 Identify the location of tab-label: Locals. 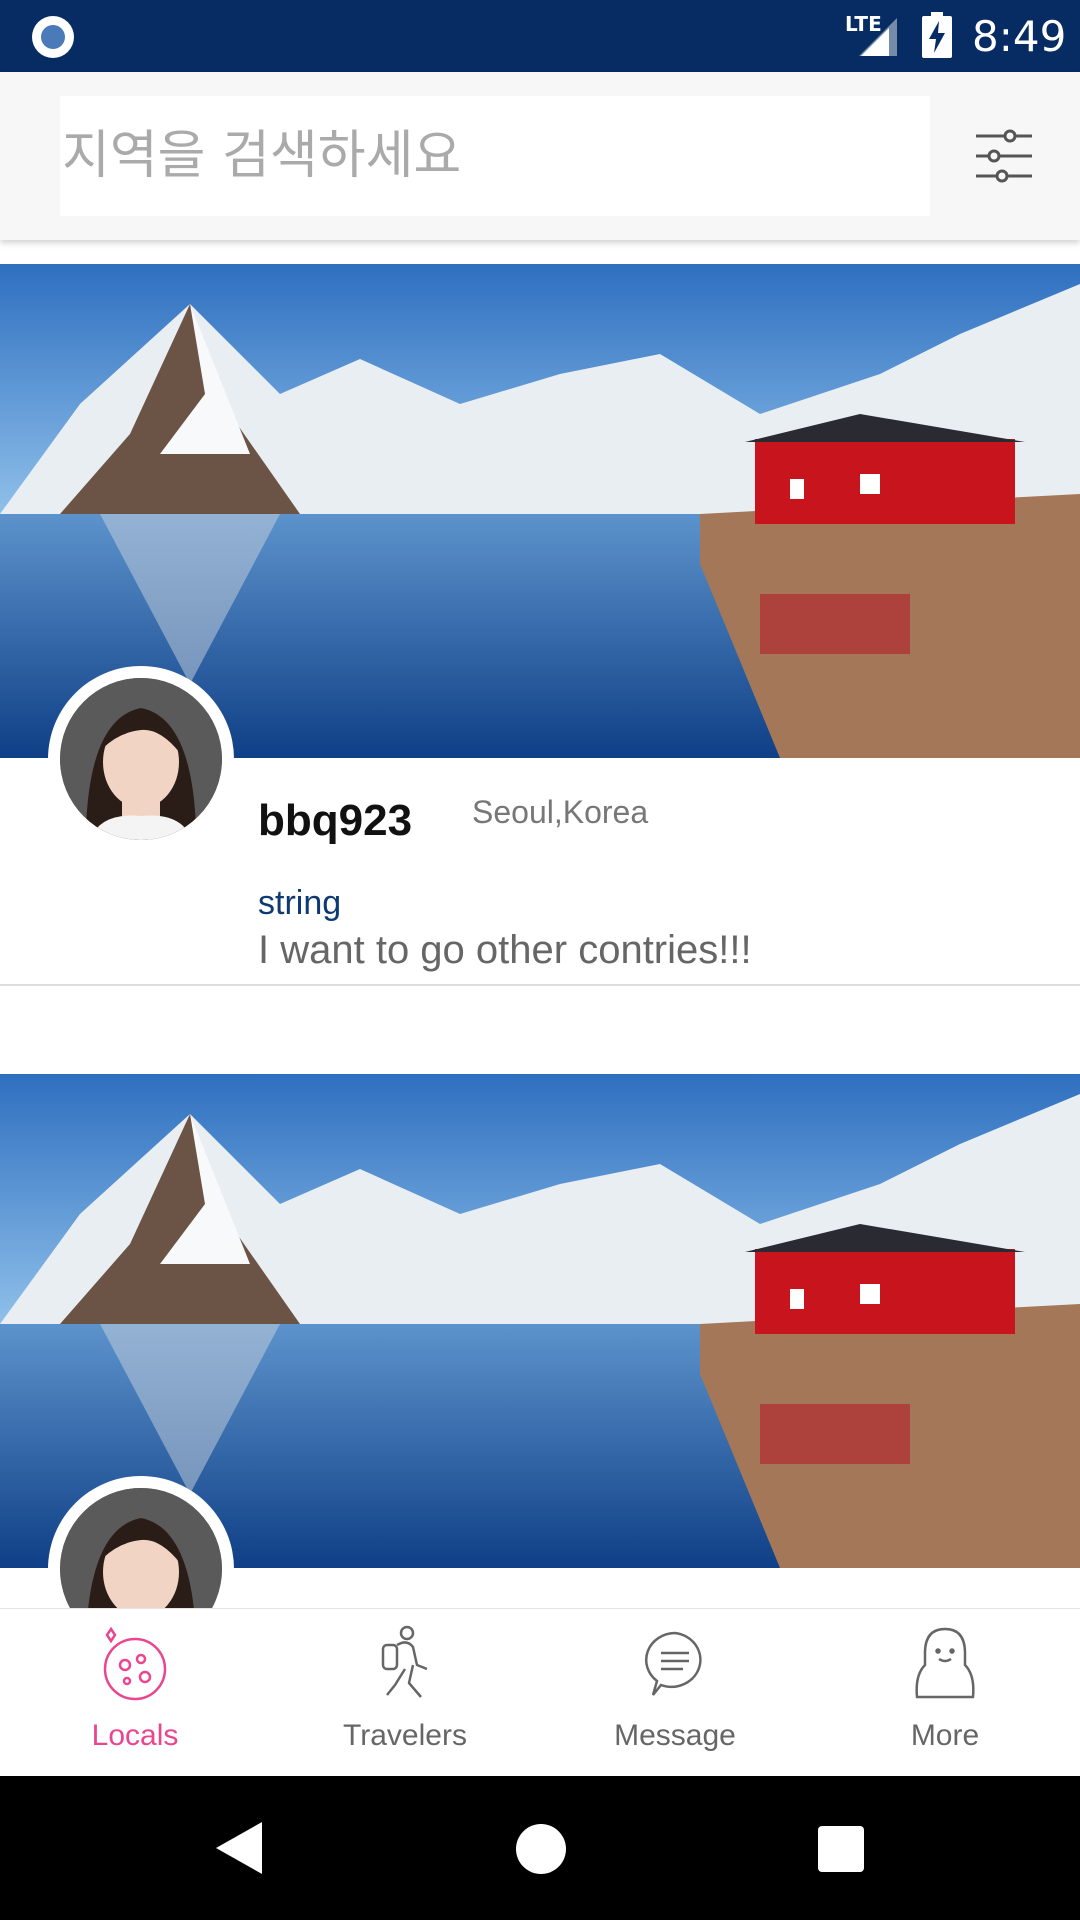
(135, 1735).